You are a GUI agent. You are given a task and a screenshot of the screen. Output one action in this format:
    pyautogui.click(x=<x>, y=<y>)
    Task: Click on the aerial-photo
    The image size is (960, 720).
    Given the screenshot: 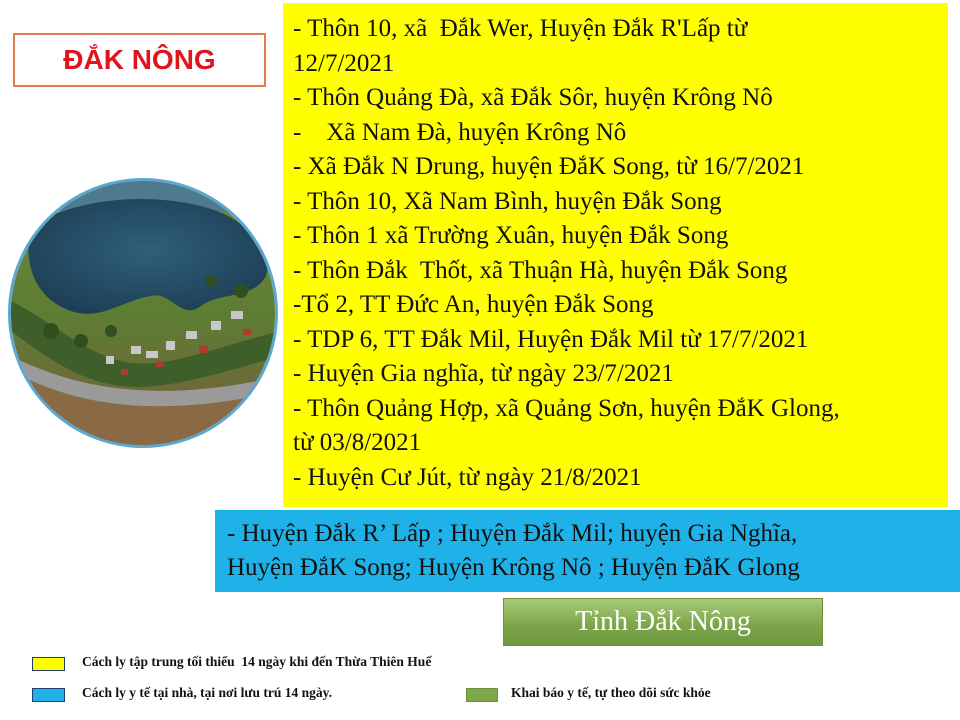 What is the action you would take?
    pyautogui.click(x=143, y=313)
    